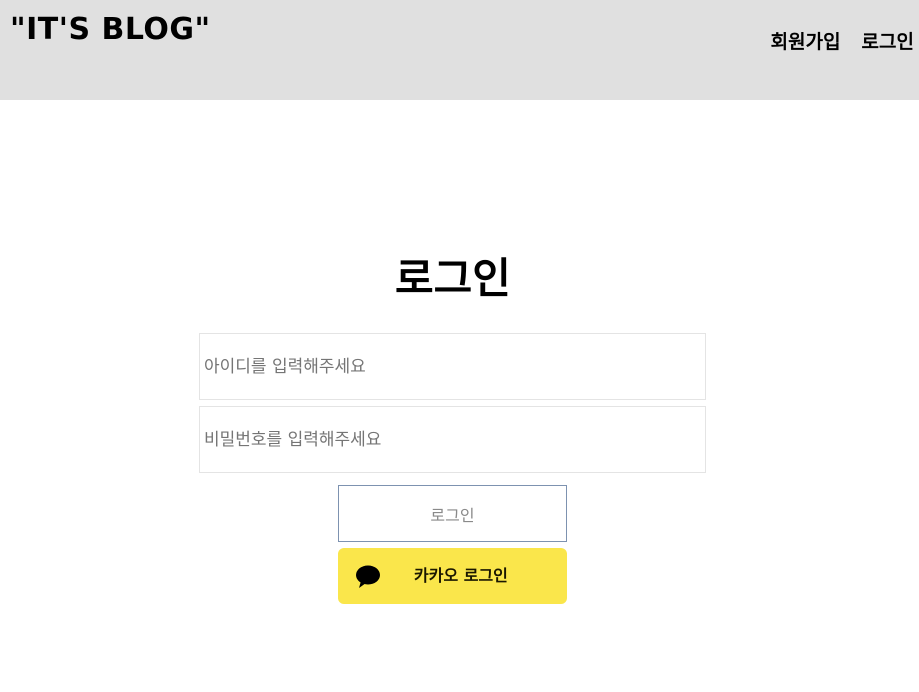  Describe the element at coordinates (806, 42) in the screenshot. I see `nav-signup-link: 회원가입` at that location.